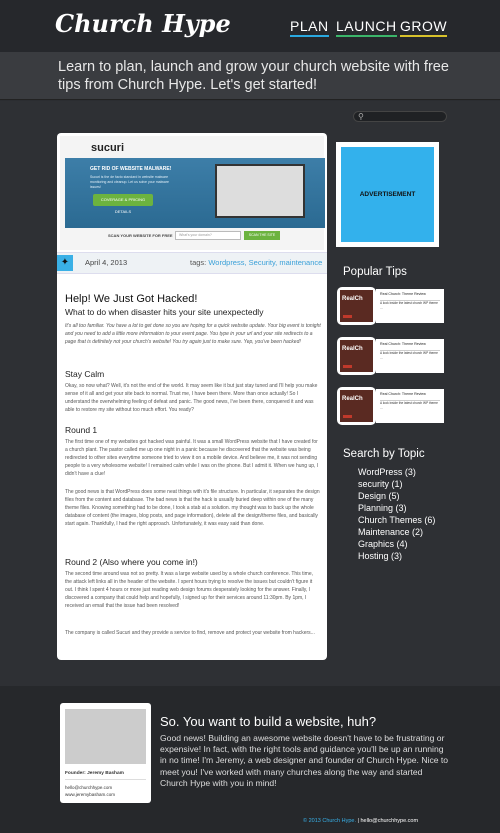 The height and width of the screenshot is (833, 500). I want to click on pin-icon: ✦, so click(65, 263).